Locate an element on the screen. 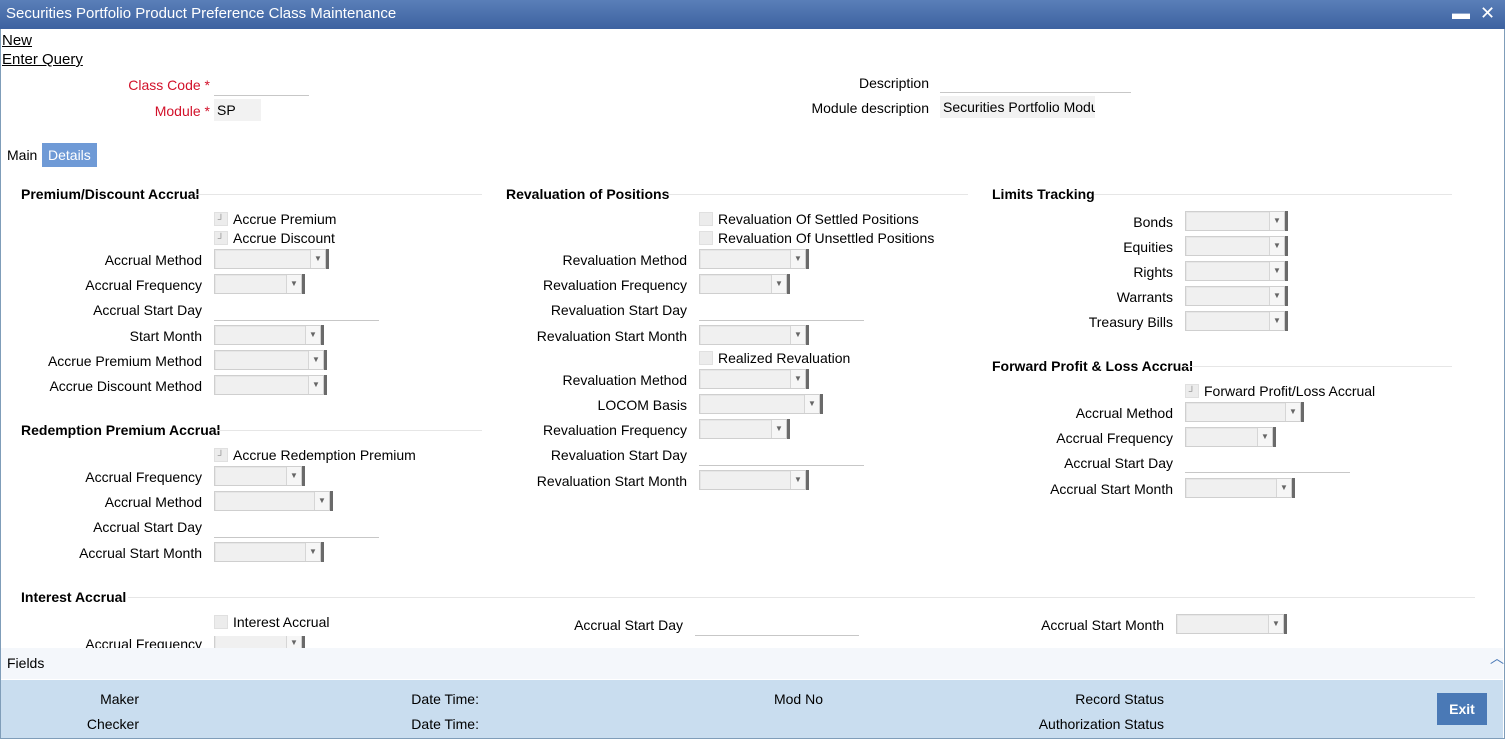 This screenshot has height=740, width=1505. redemption-accrual-method-select: ▼ is located at coordinates (273, 501).